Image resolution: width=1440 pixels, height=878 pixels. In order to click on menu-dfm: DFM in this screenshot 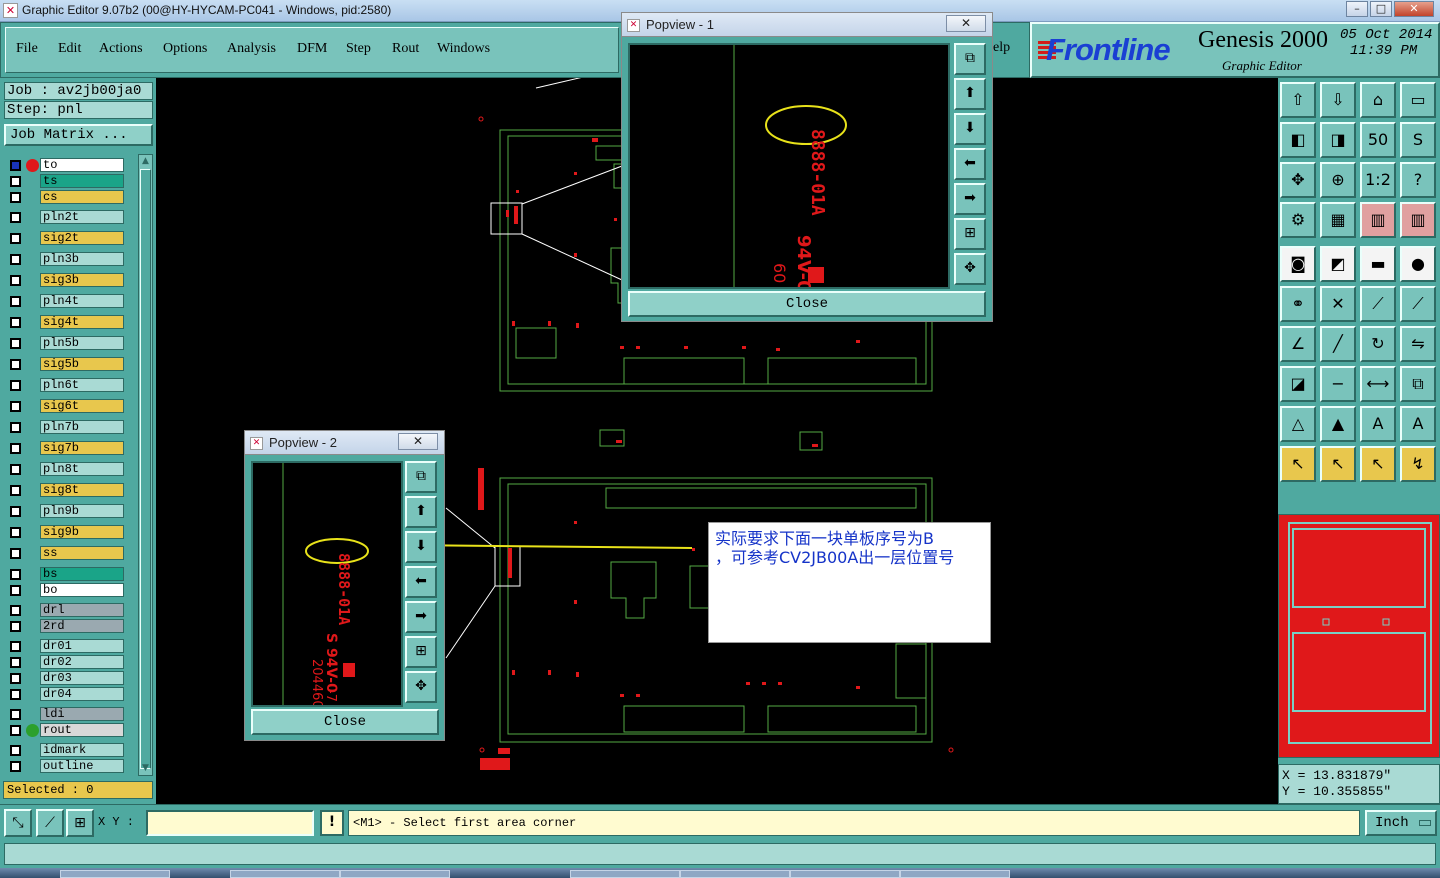, I will do `click(312, 49)`.